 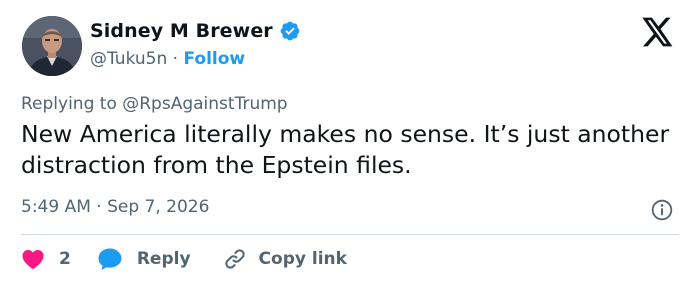 I want to click on x-logo-icon, so click(x=657, y=32).